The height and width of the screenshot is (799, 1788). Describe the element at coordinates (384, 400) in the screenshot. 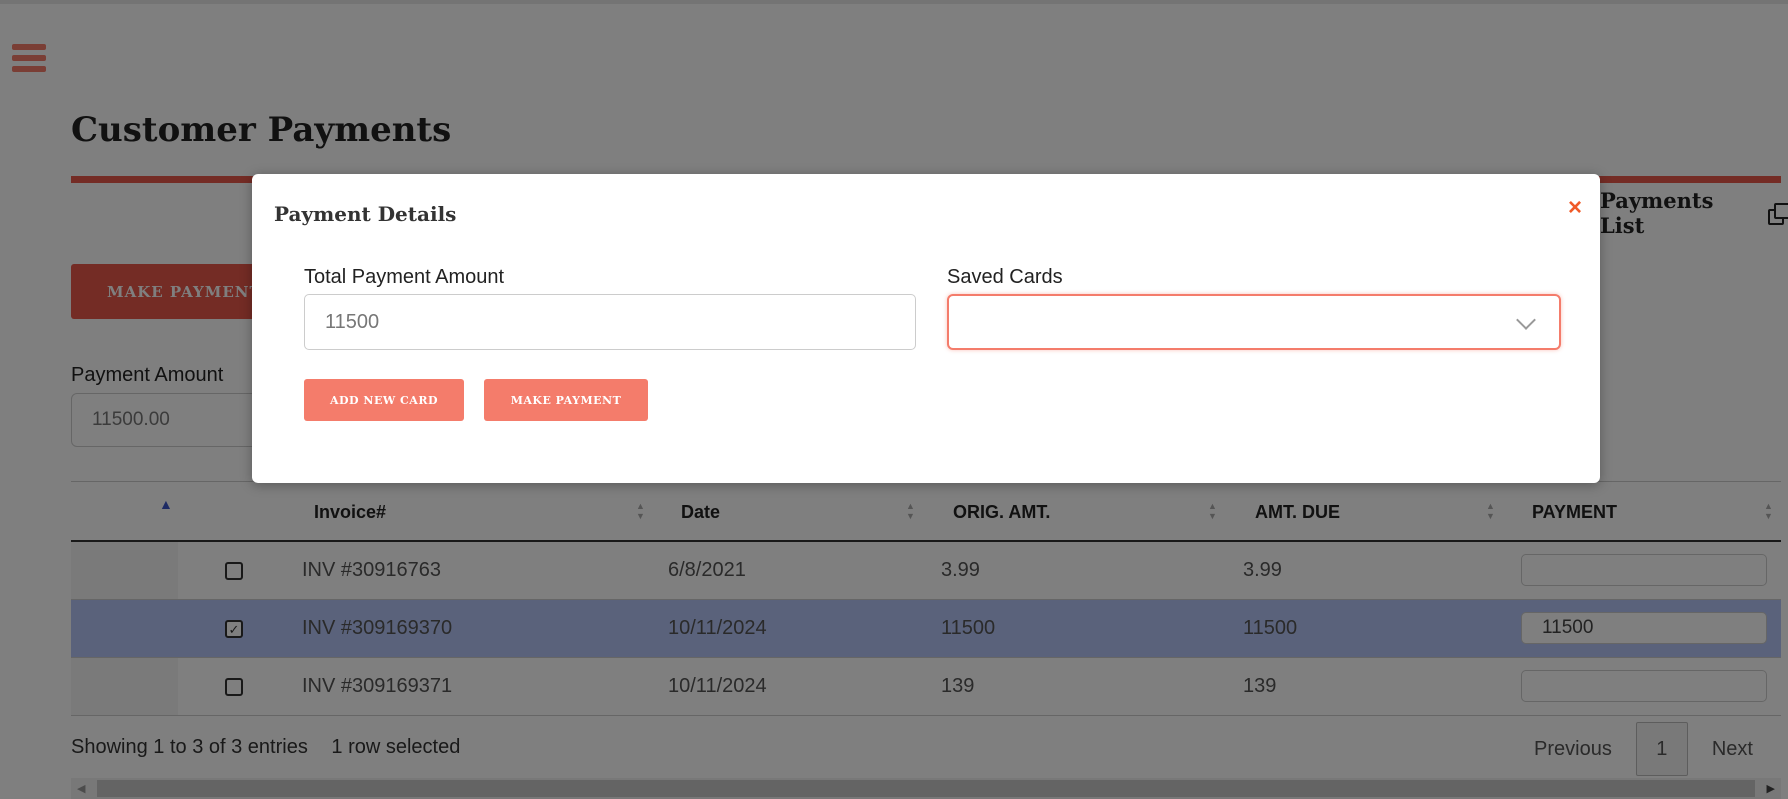

I see `add-new-card-button: ADD NEW CARD` at that location.